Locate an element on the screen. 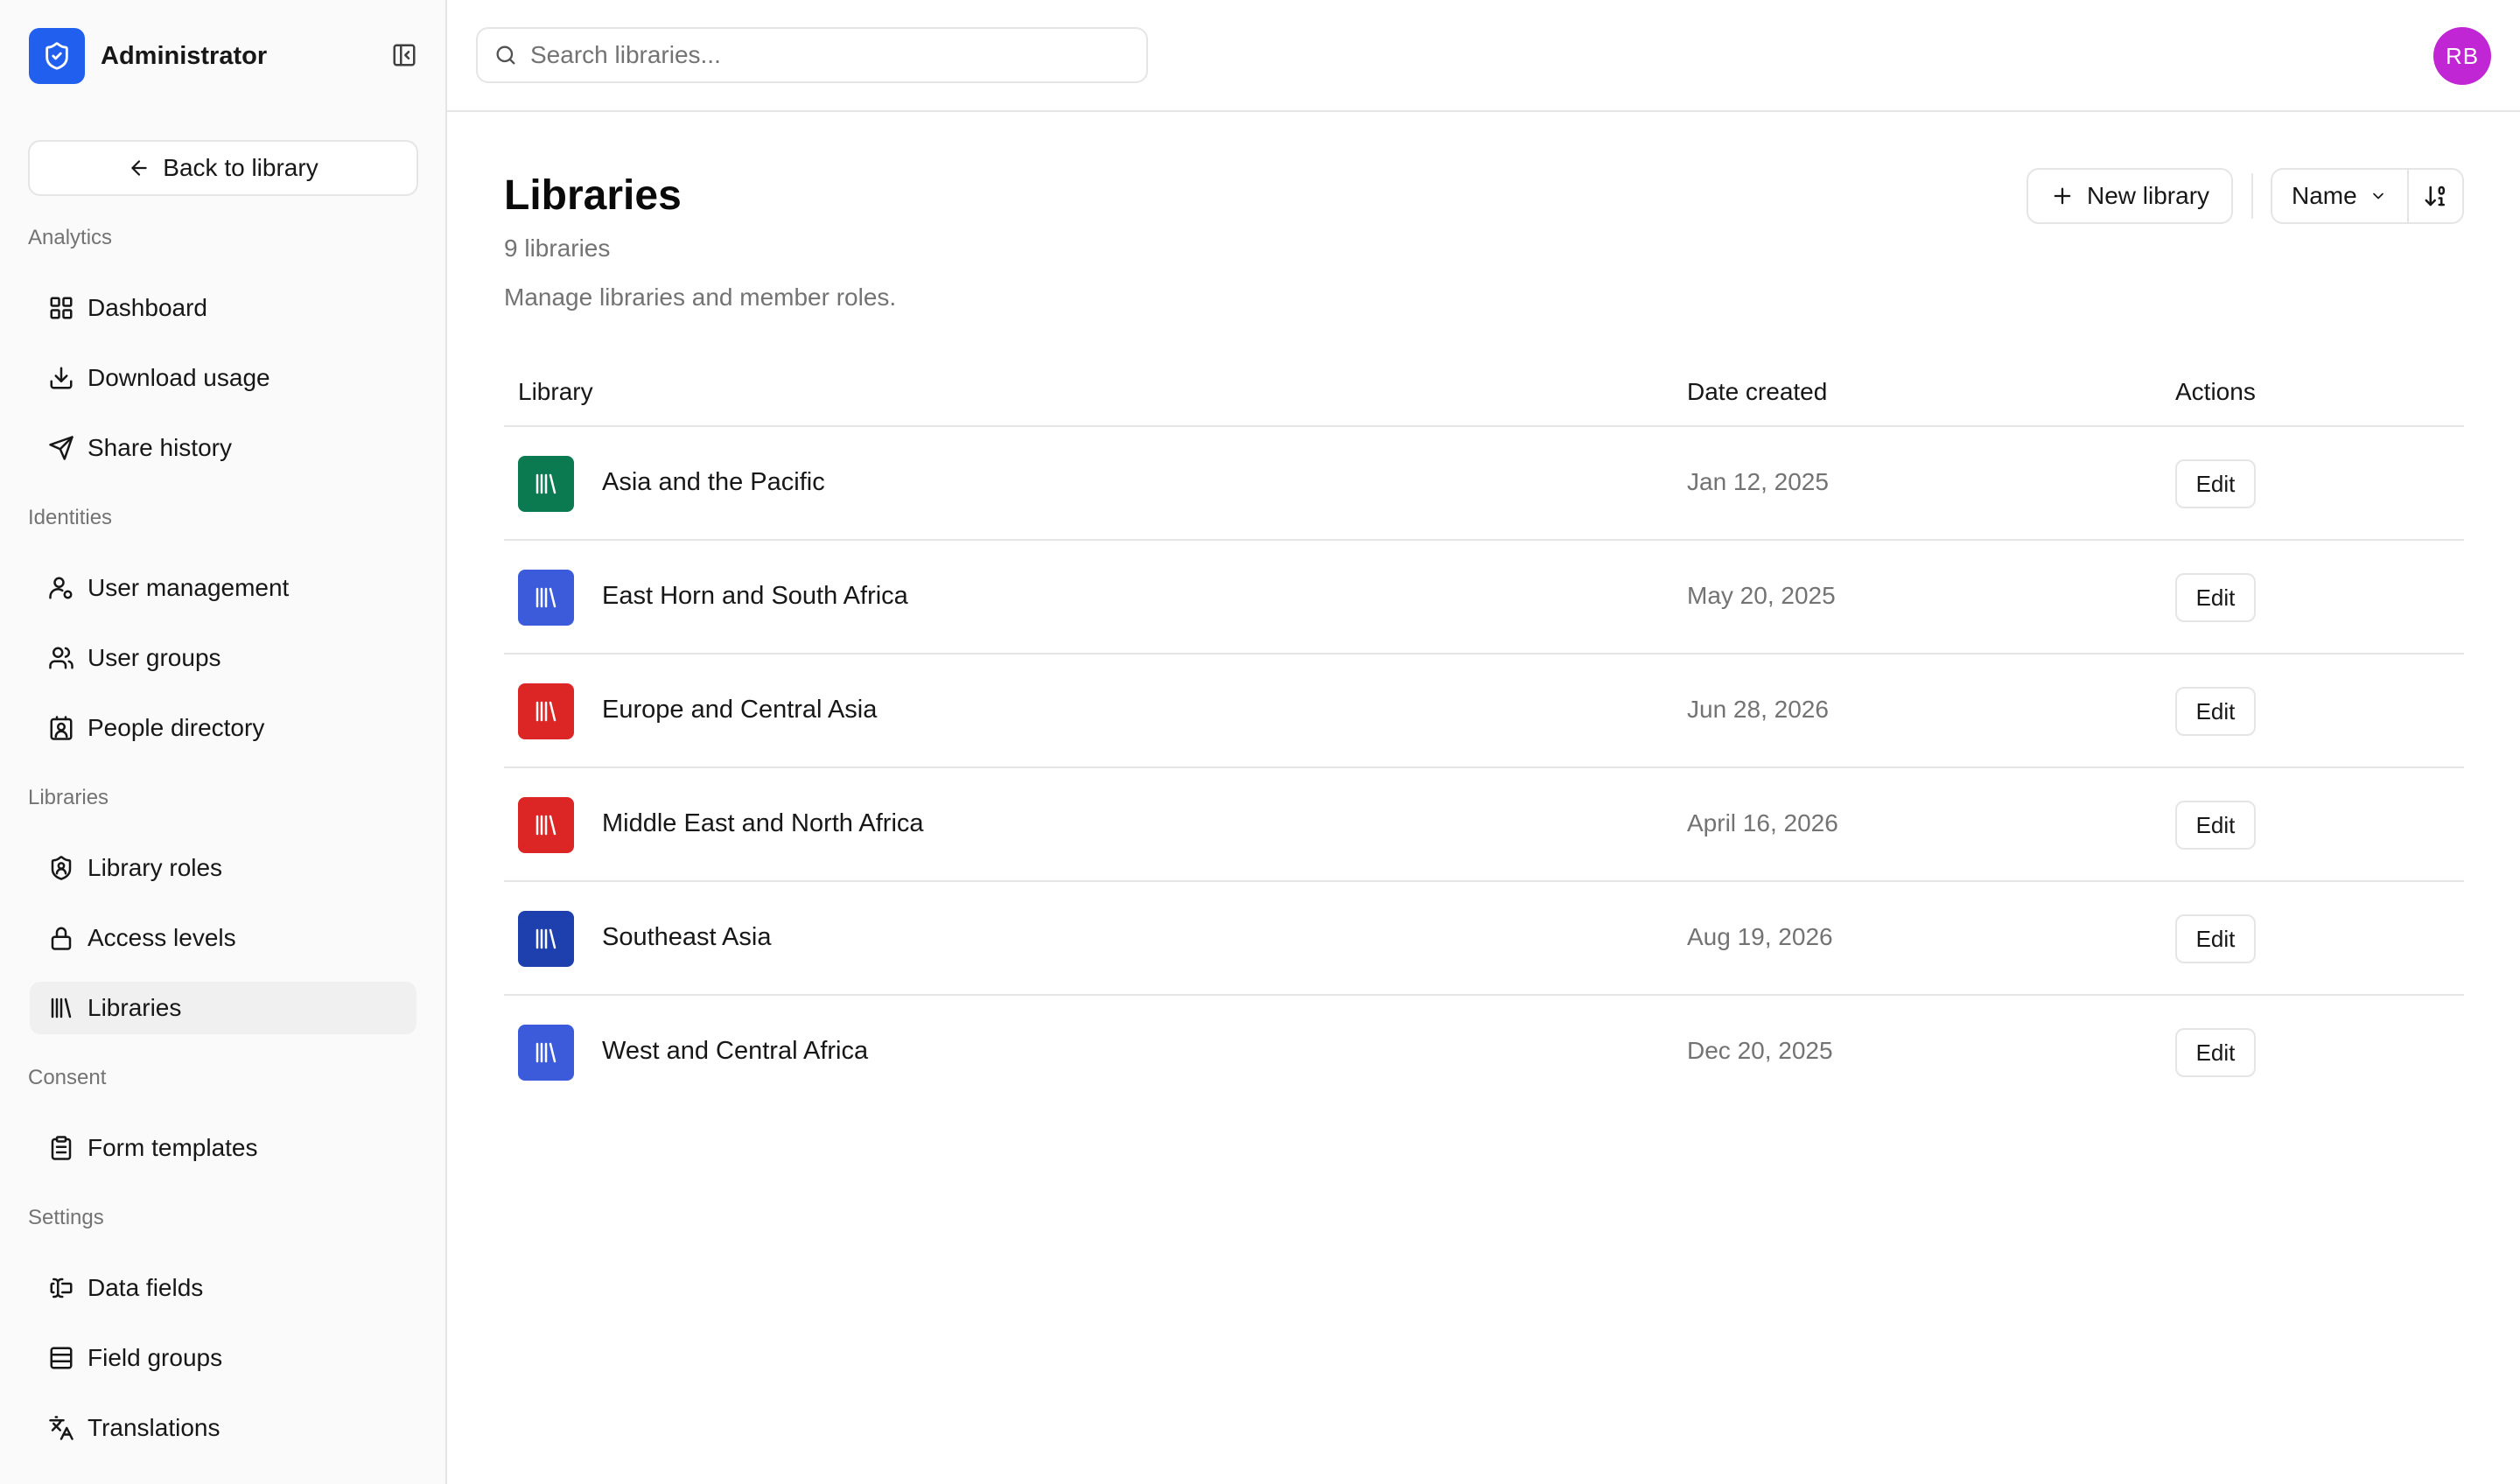 The height and width of the screenshot is (1484, 2520). library-name: Asia and the Pacific is located at coordinates (713, 482).